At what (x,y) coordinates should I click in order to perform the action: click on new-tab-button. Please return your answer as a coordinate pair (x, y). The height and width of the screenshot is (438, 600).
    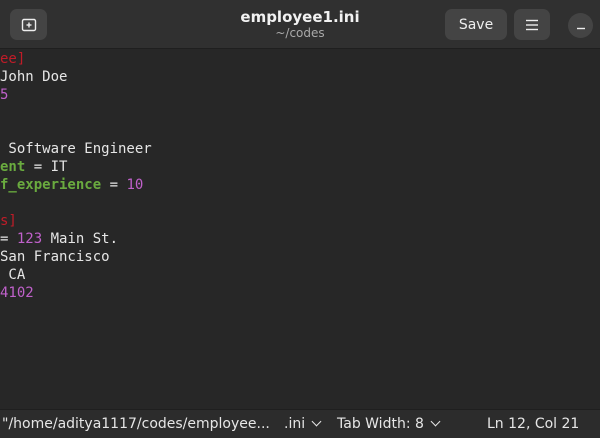
    Looking at the image, I should click on (28, 24).